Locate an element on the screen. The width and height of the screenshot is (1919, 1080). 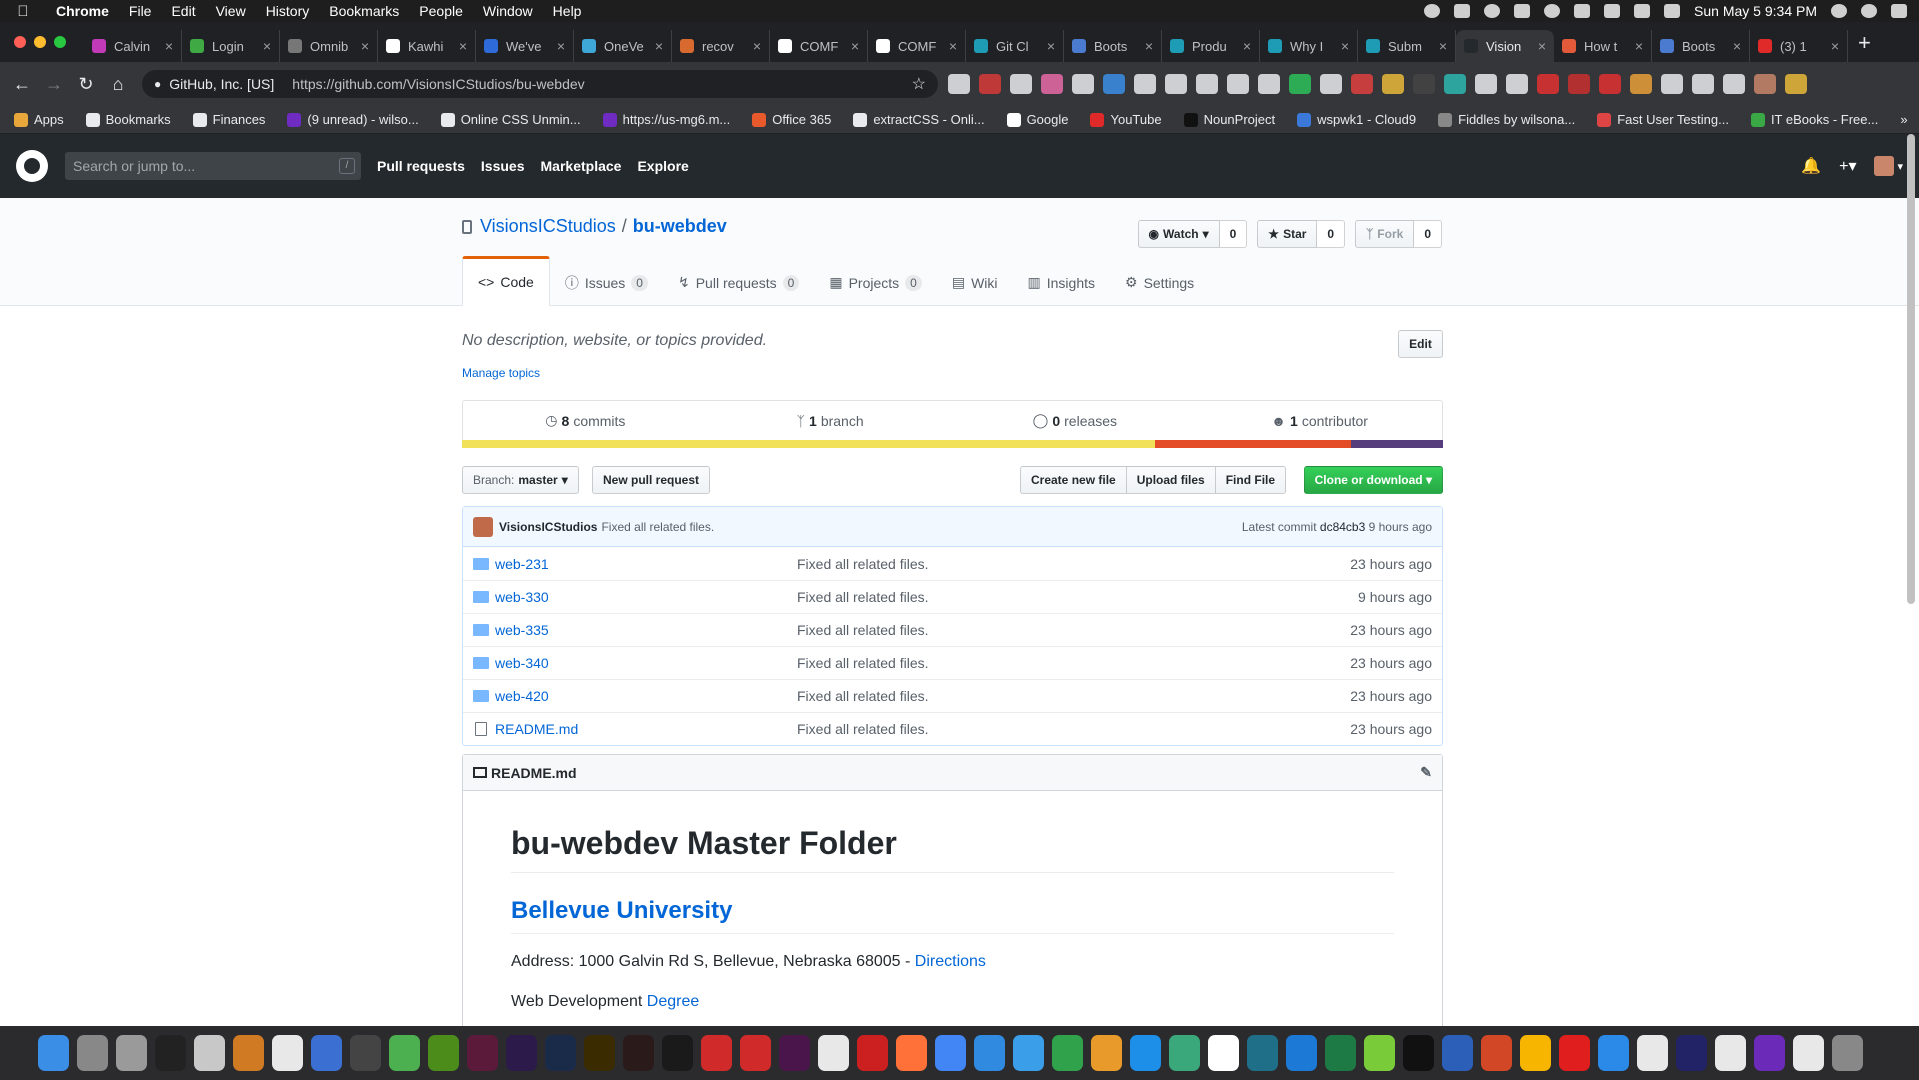
fork-button: ᛉ Fork is located at coordinates (1385, 234).